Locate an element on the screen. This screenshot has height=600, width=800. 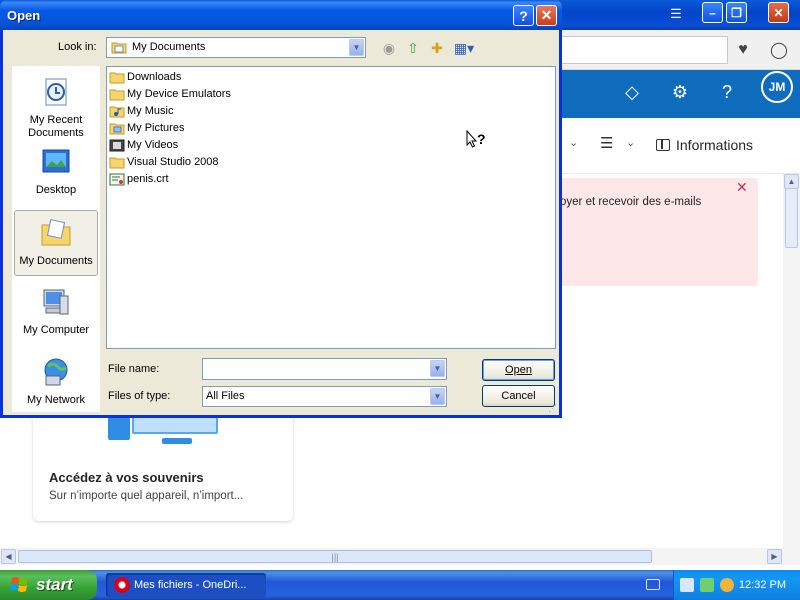
file-name: Visual Studio 2008 is located at coordinates (173, 162).